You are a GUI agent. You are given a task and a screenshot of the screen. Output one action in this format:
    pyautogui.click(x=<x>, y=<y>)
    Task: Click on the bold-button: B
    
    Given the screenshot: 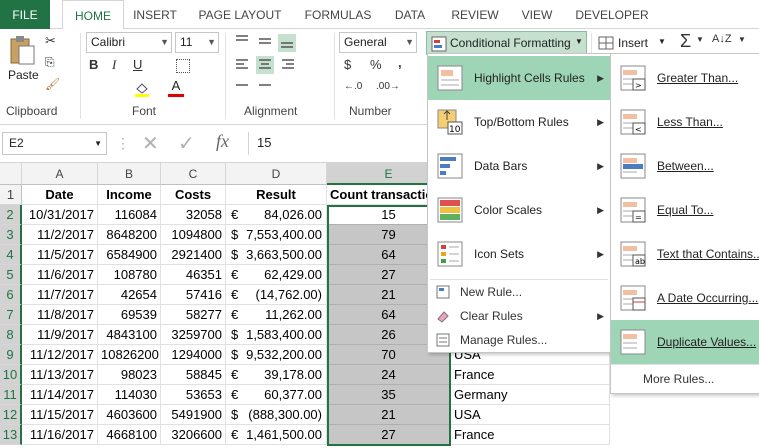 What is the action you would take?
    pyautogui.click(x=93, y=64)
    